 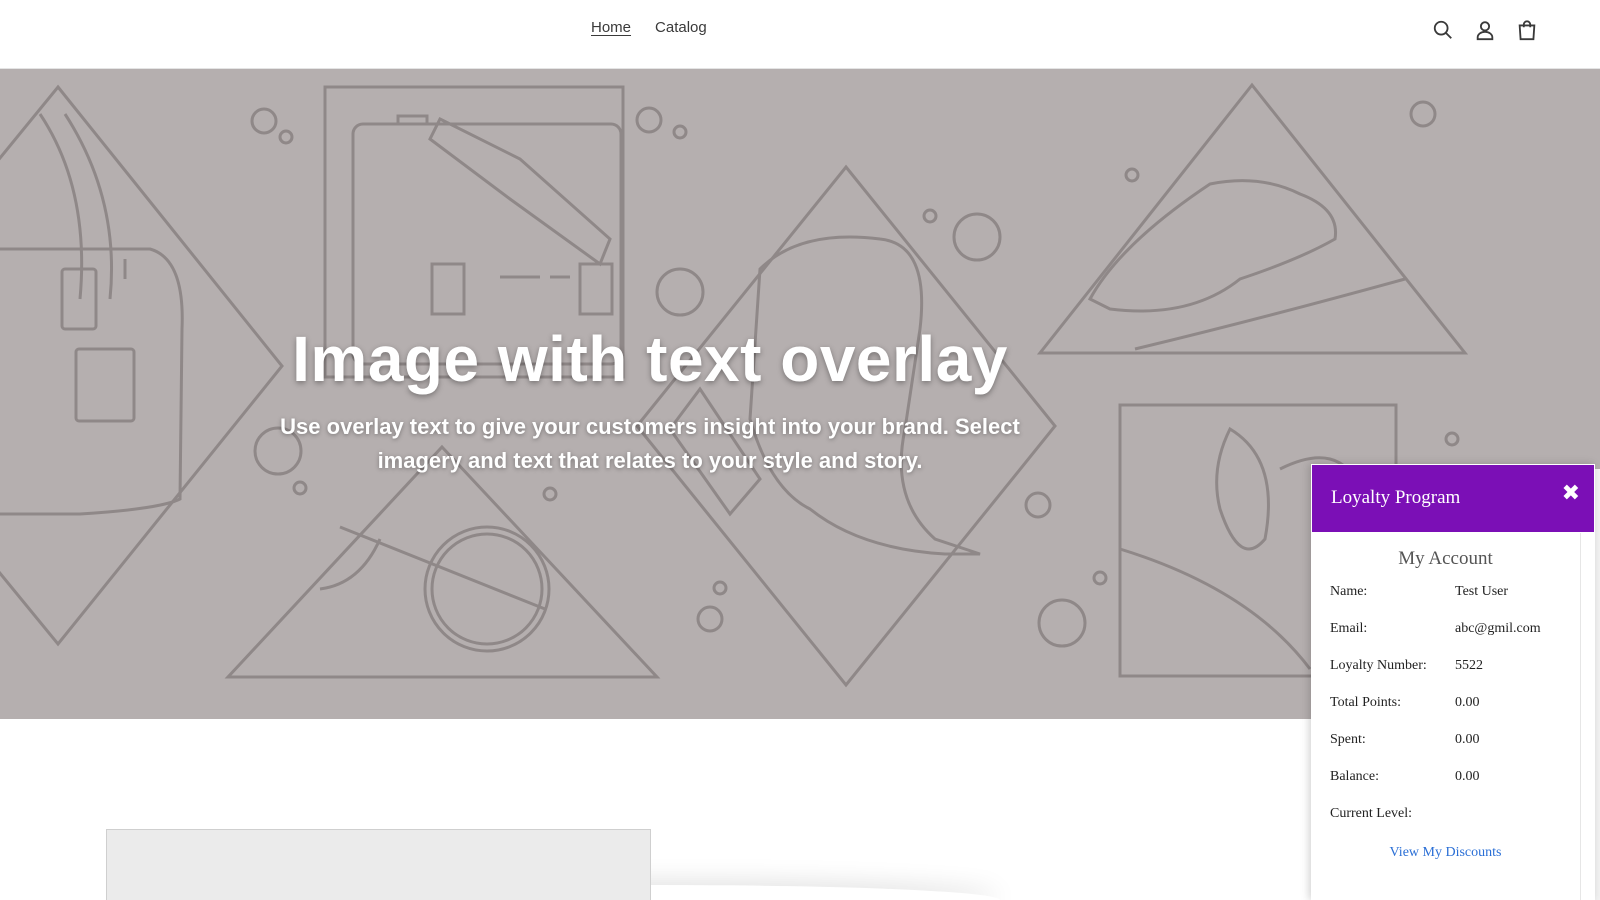 What do you see at coordinates (1527, 30) in the screenshot?
I see `cart-icon` at bounding box center [1527, 30].